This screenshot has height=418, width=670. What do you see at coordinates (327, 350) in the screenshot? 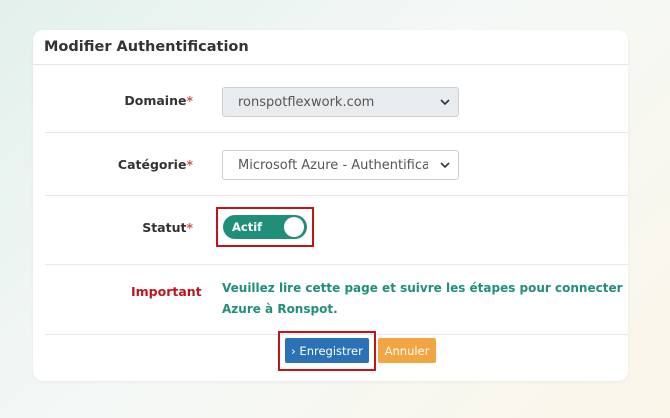
I see `save-button: › Enregistrer` at bounding box center [327, 350].